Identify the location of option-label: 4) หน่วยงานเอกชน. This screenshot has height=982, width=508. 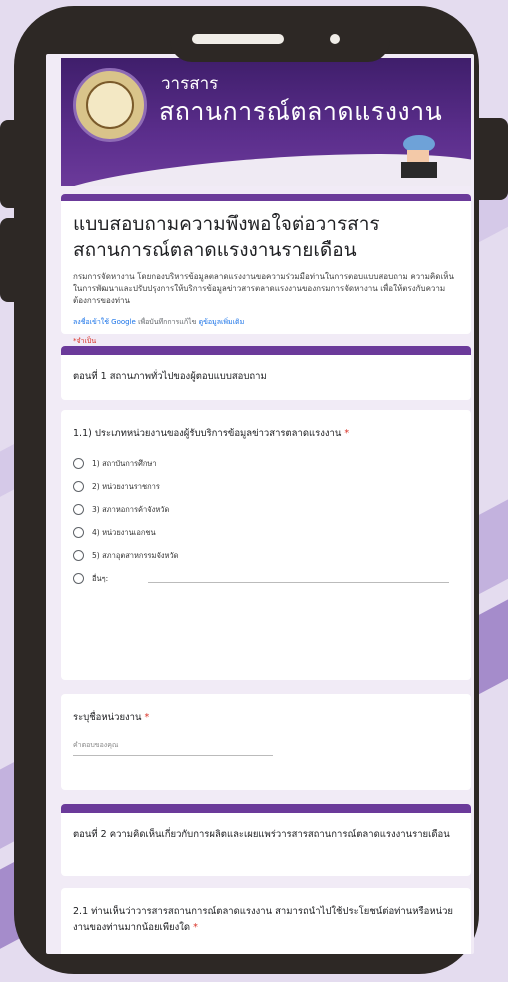
(124, 532).